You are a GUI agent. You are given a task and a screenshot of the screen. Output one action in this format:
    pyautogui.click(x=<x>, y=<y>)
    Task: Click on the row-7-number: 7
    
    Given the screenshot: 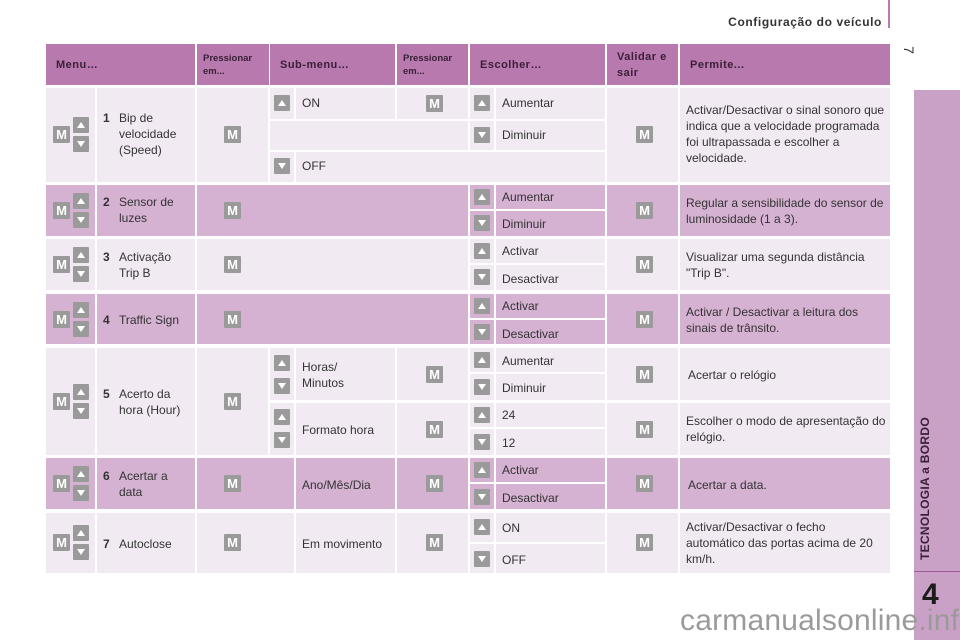 What is the action you would take?
    pyautogui.click(x=106, y=544)
    